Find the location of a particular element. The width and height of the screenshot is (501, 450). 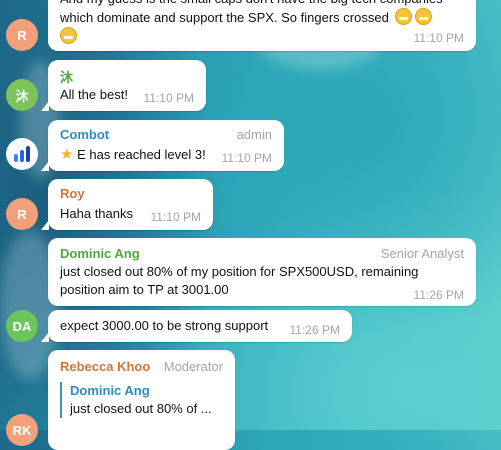

message-sender: Rebecca Khoo is located at coordinates (105, 366).